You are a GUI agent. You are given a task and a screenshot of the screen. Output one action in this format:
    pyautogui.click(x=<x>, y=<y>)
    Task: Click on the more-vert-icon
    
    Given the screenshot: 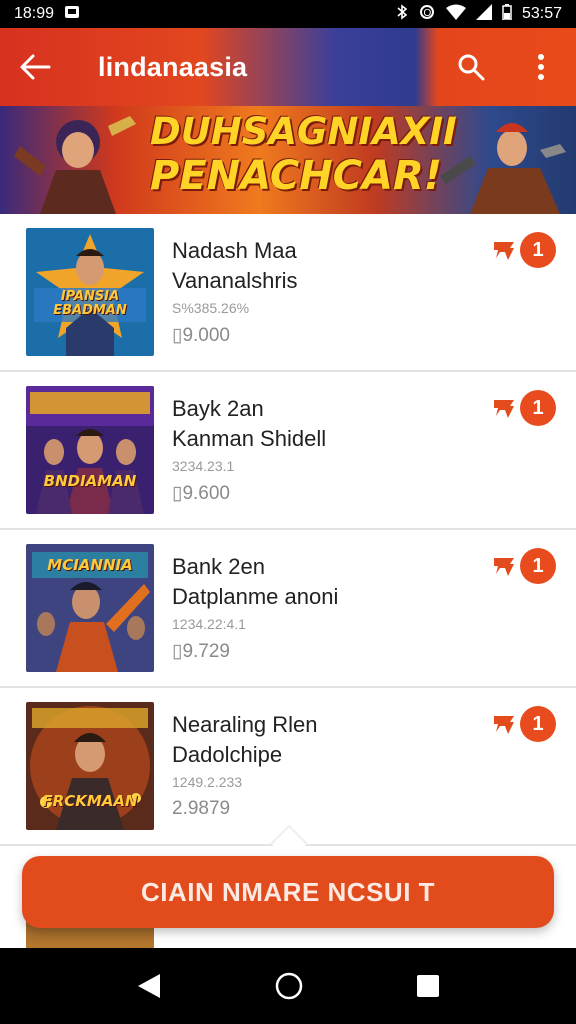 What is the action you would take?
    pyautogui.click(x=541, y=67)
    